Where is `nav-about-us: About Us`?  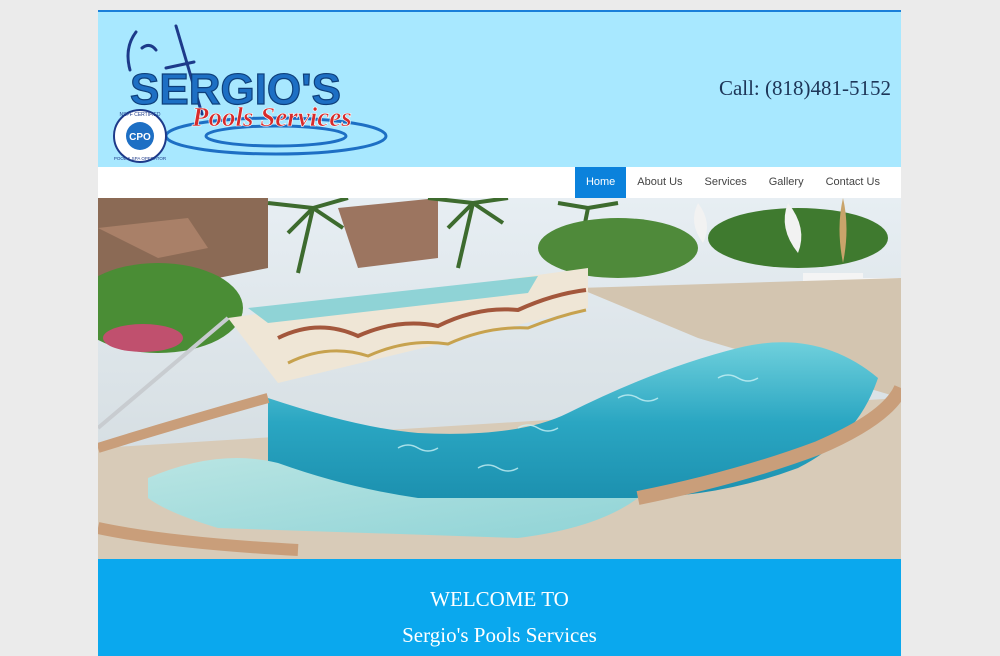 nav-about-us: About Us is located at coordinates (659, 182).